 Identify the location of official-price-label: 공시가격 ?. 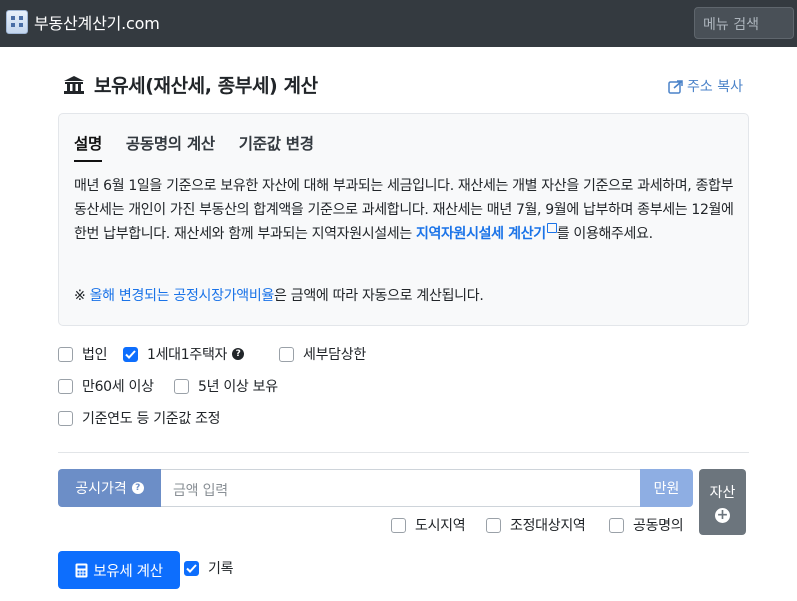
(109, 488).